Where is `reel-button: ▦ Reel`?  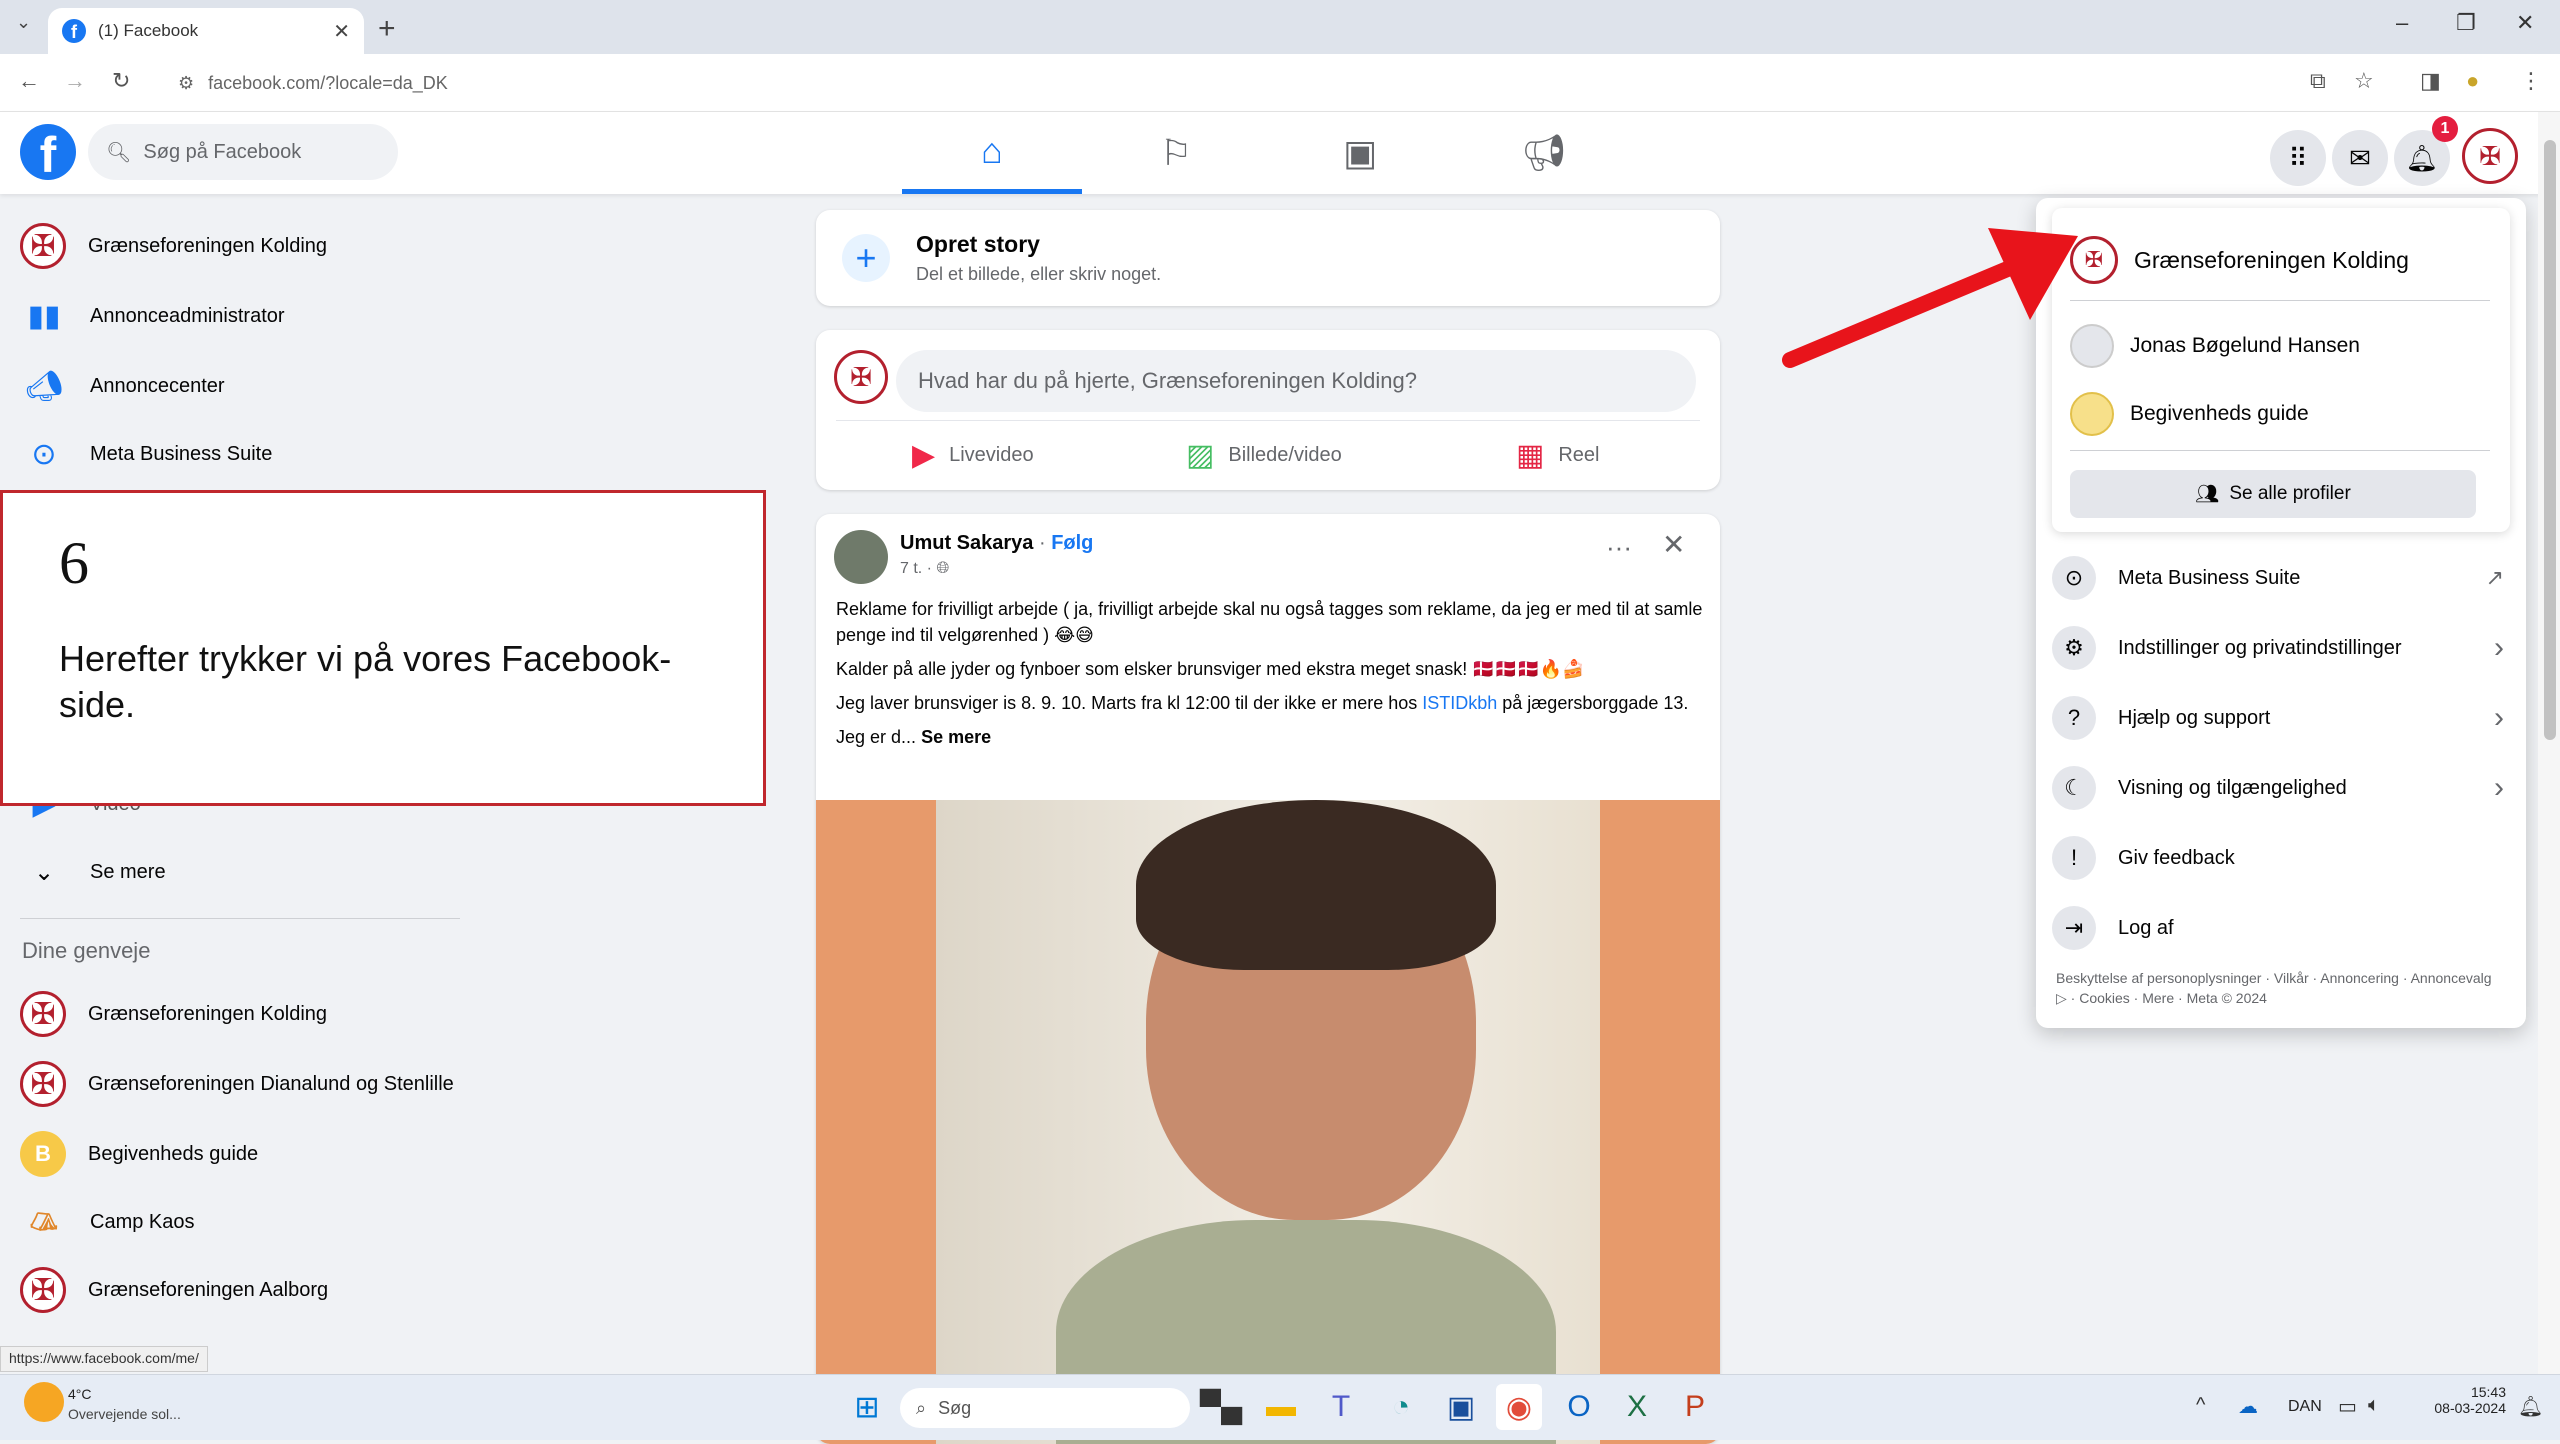 reel-button: ▦ Reel is located at coordinates (1558, 455).